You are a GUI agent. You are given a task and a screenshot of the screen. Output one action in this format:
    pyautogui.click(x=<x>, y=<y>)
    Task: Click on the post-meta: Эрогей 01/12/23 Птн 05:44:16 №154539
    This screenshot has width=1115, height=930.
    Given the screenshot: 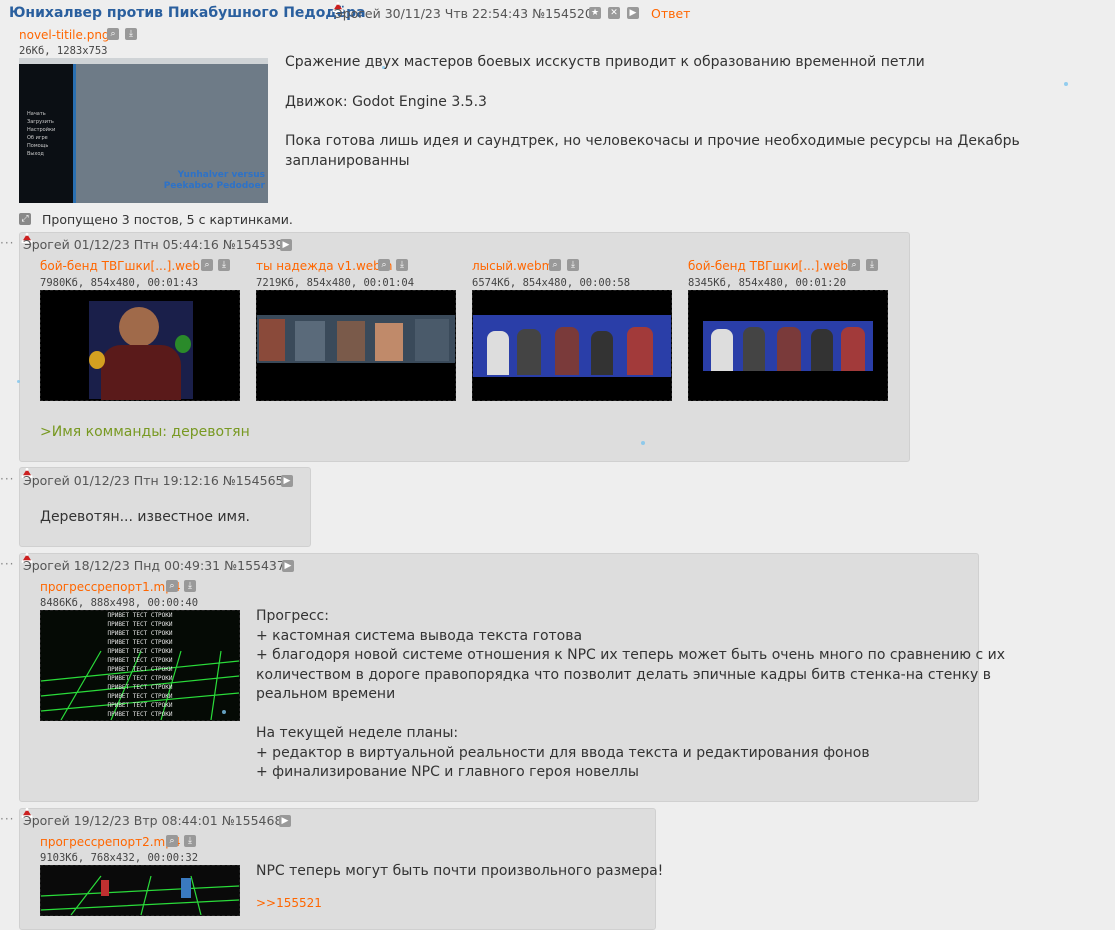 What is the action you would take?
    pyautogui.click(x=153, y=244)
    